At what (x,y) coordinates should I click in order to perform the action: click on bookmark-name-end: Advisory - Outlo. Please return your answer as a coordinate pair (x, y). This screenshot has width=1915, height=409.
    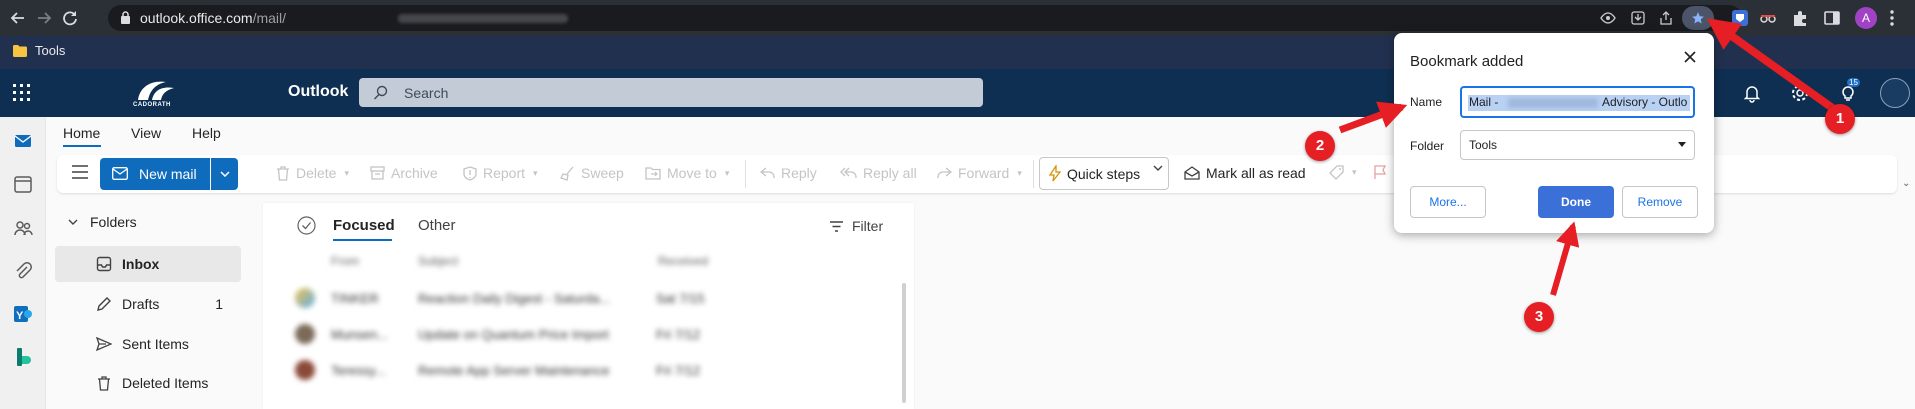
    Looking at the image, I should click on (1645, 102).